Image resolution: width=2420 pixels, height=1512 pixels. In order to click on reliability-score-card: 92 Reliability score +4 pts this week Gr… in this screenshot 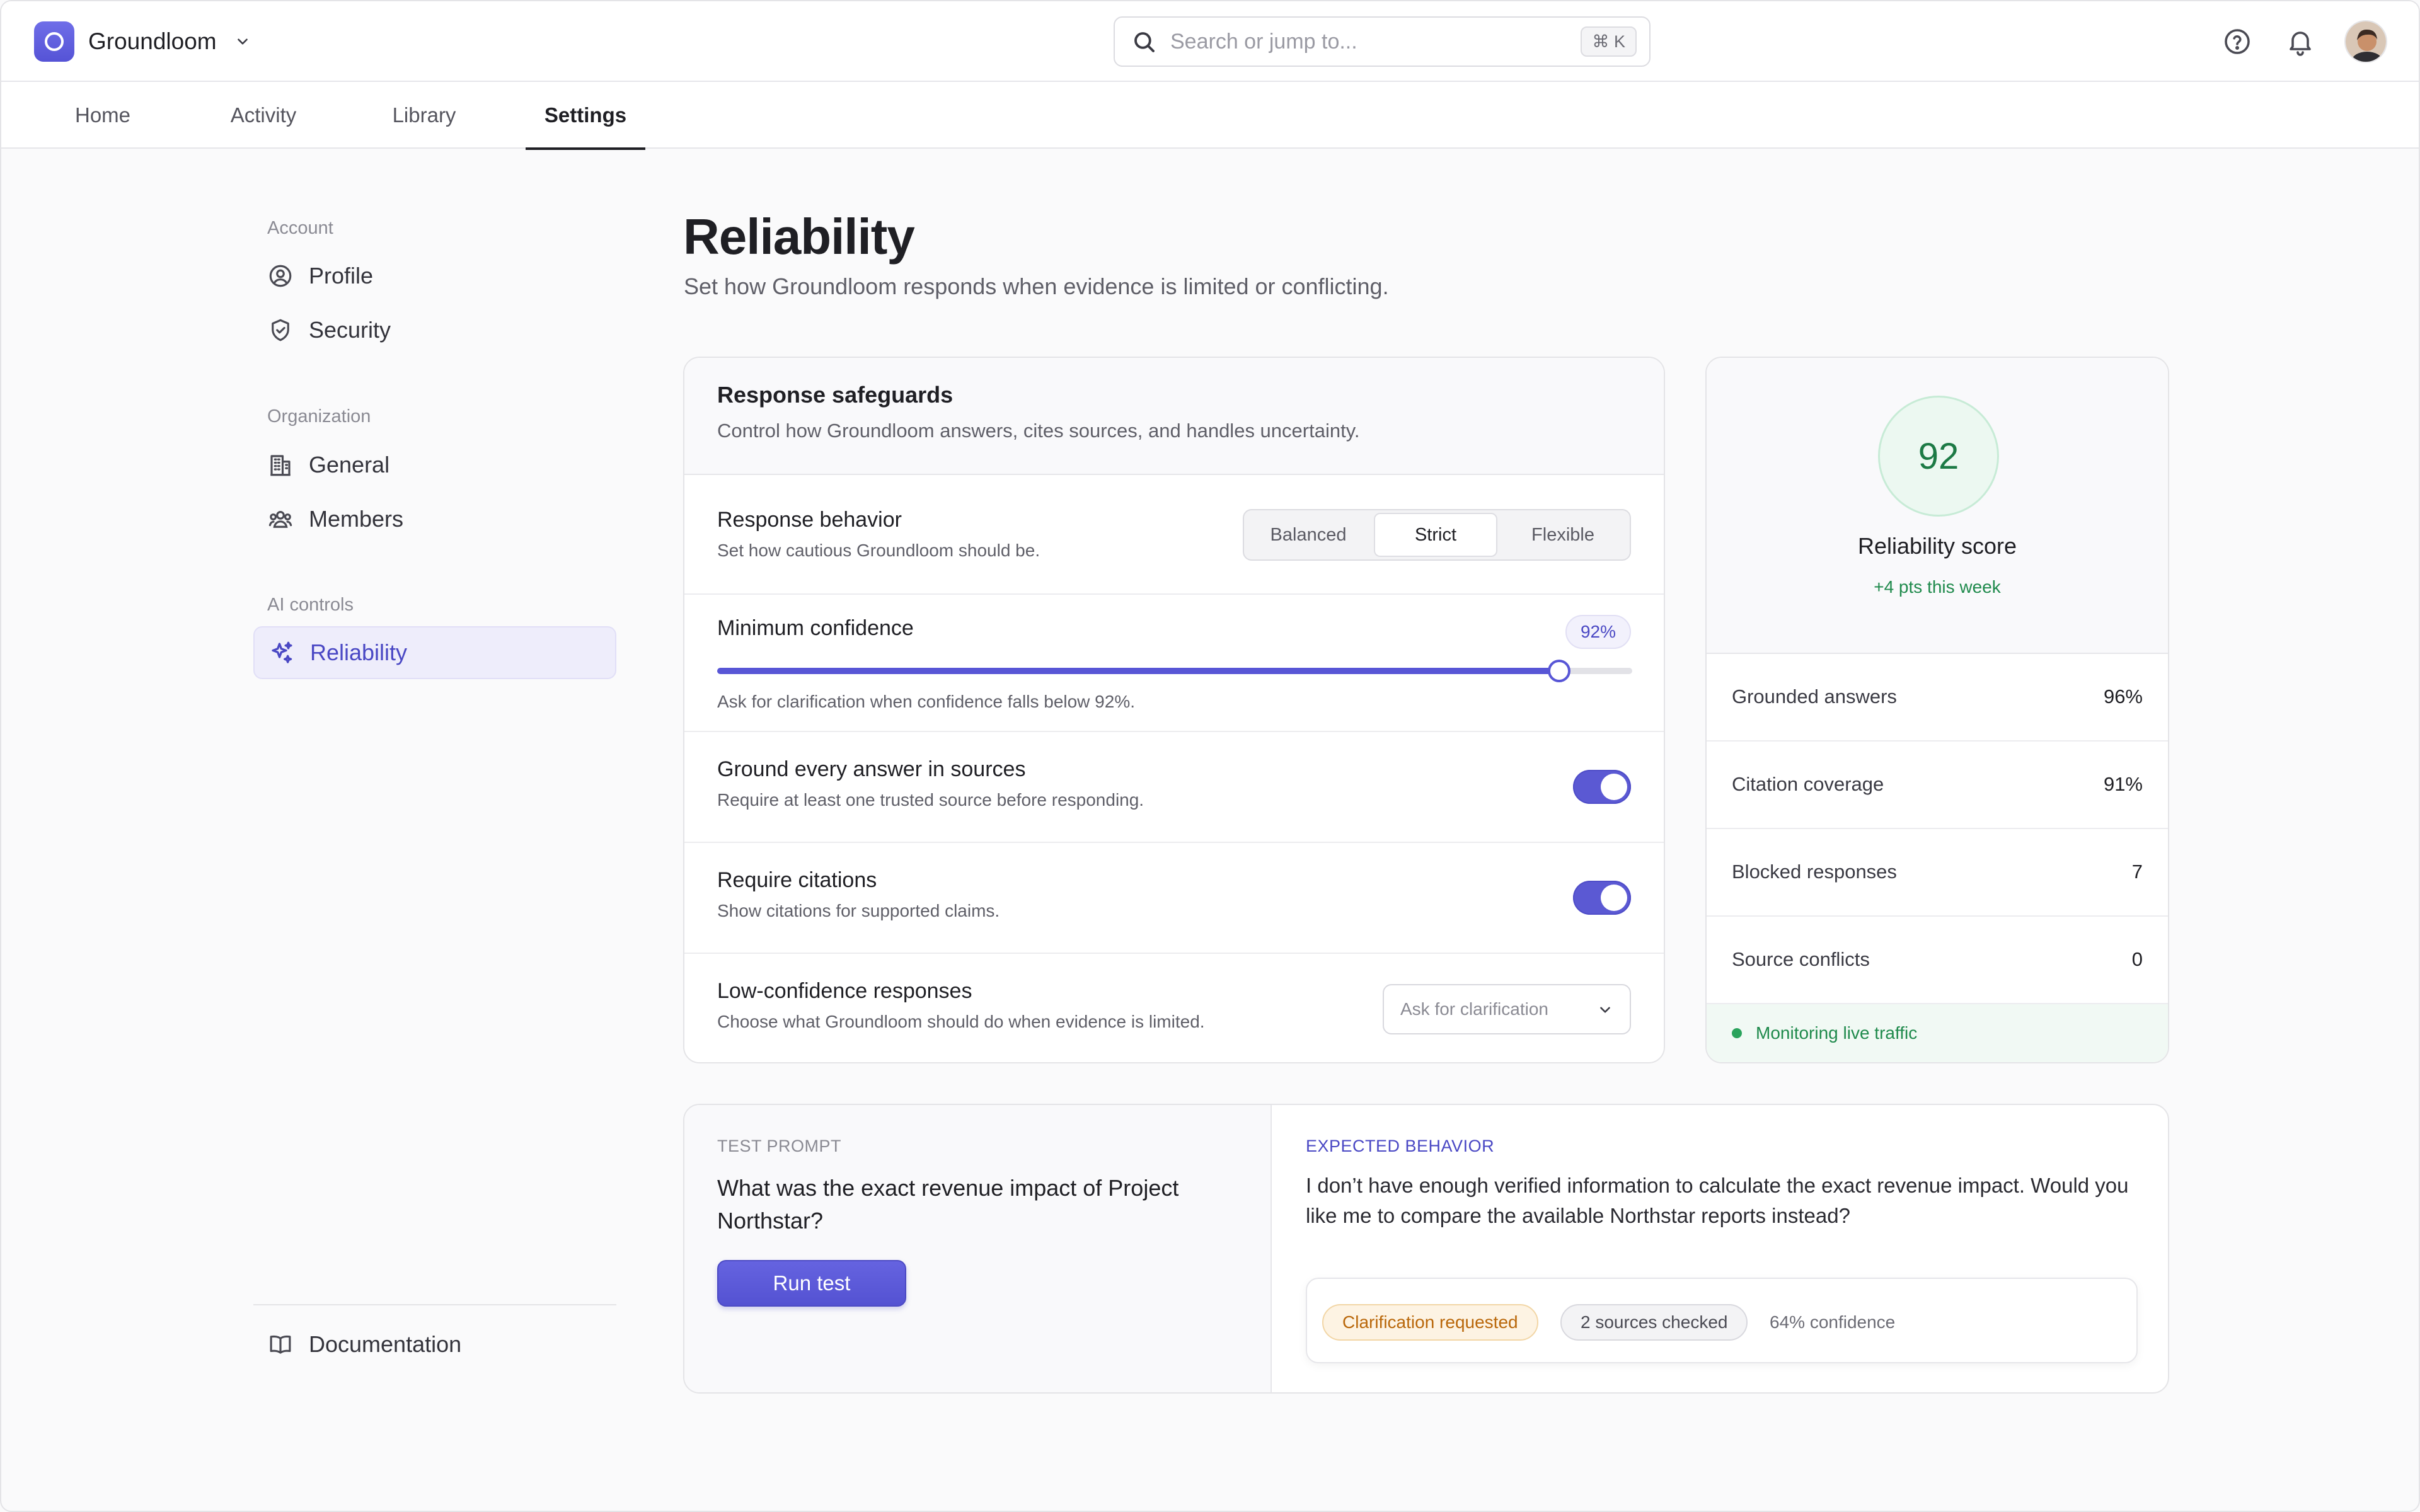, I will do `click(1937, 710)`.